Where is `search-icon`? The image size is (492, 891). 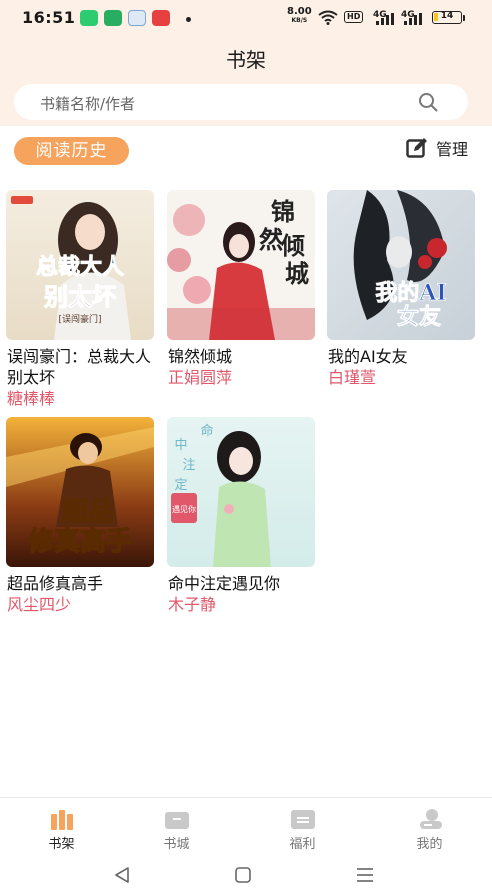 search-icon is located at coordinates (428, 102).